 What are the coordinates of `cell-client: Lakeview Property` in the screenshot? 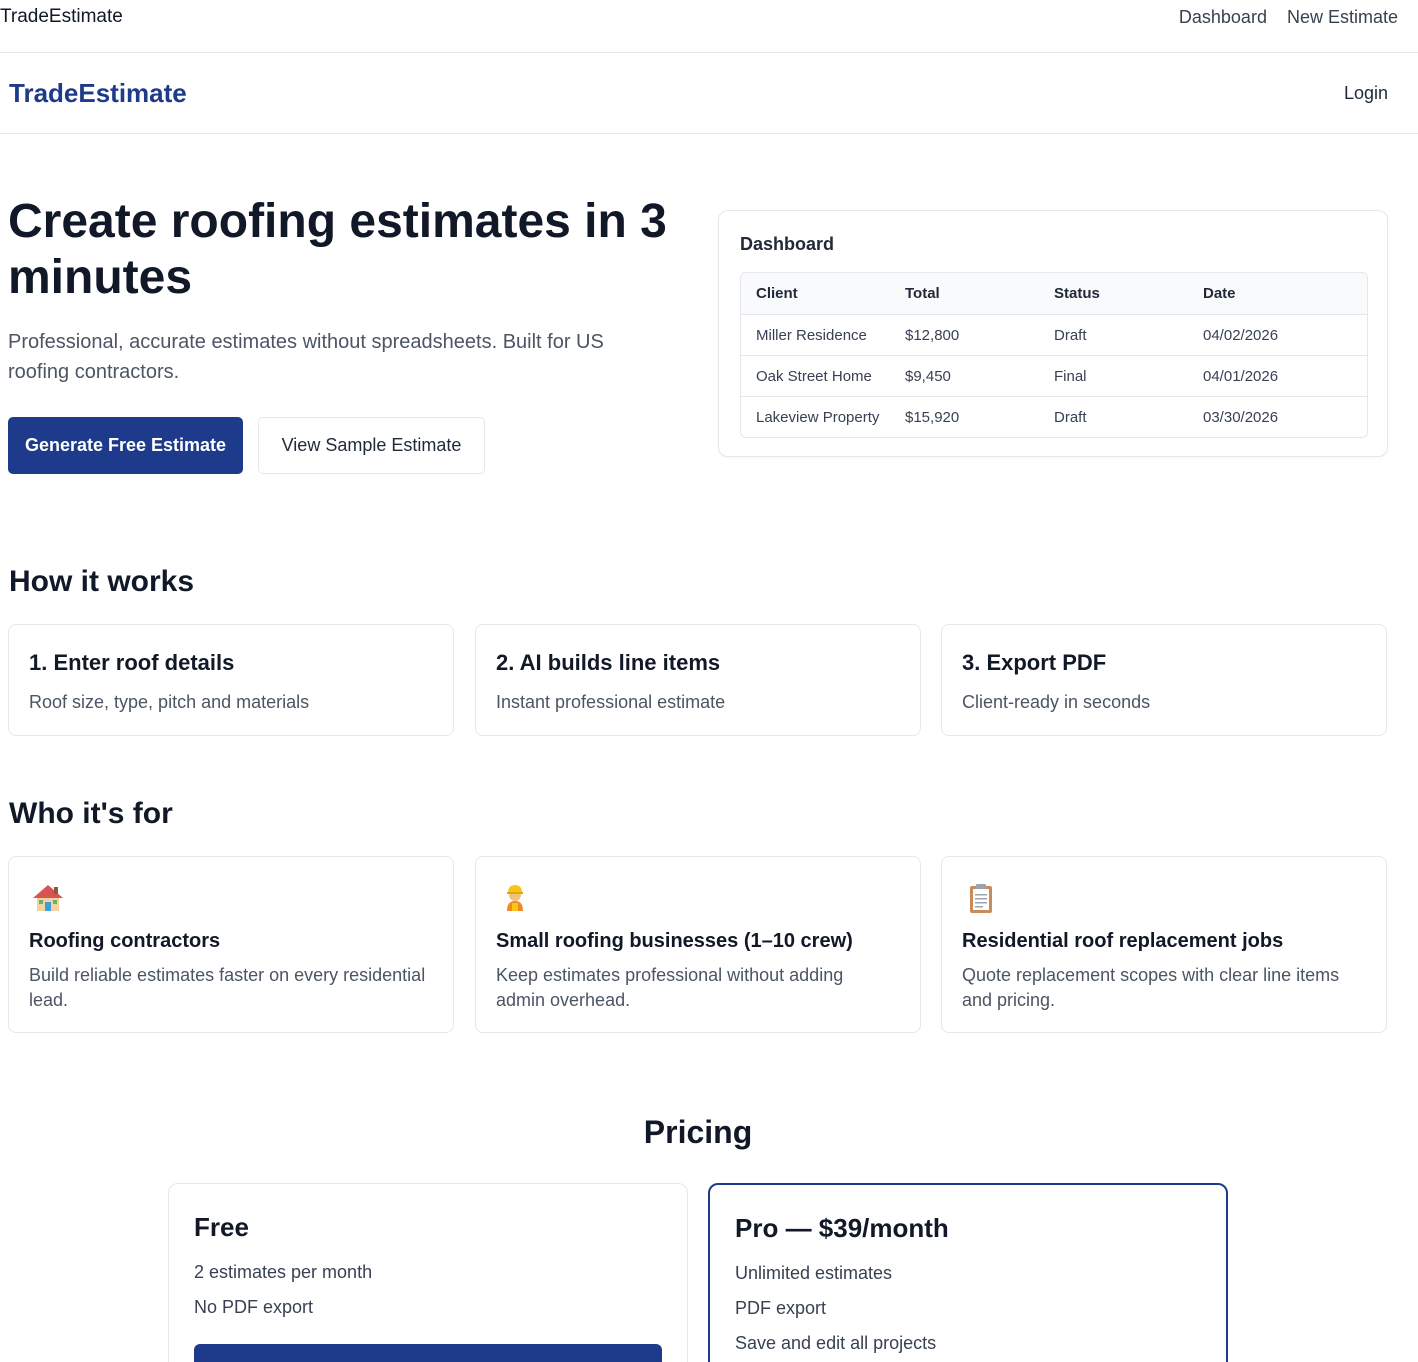 It's located at (818, 417).